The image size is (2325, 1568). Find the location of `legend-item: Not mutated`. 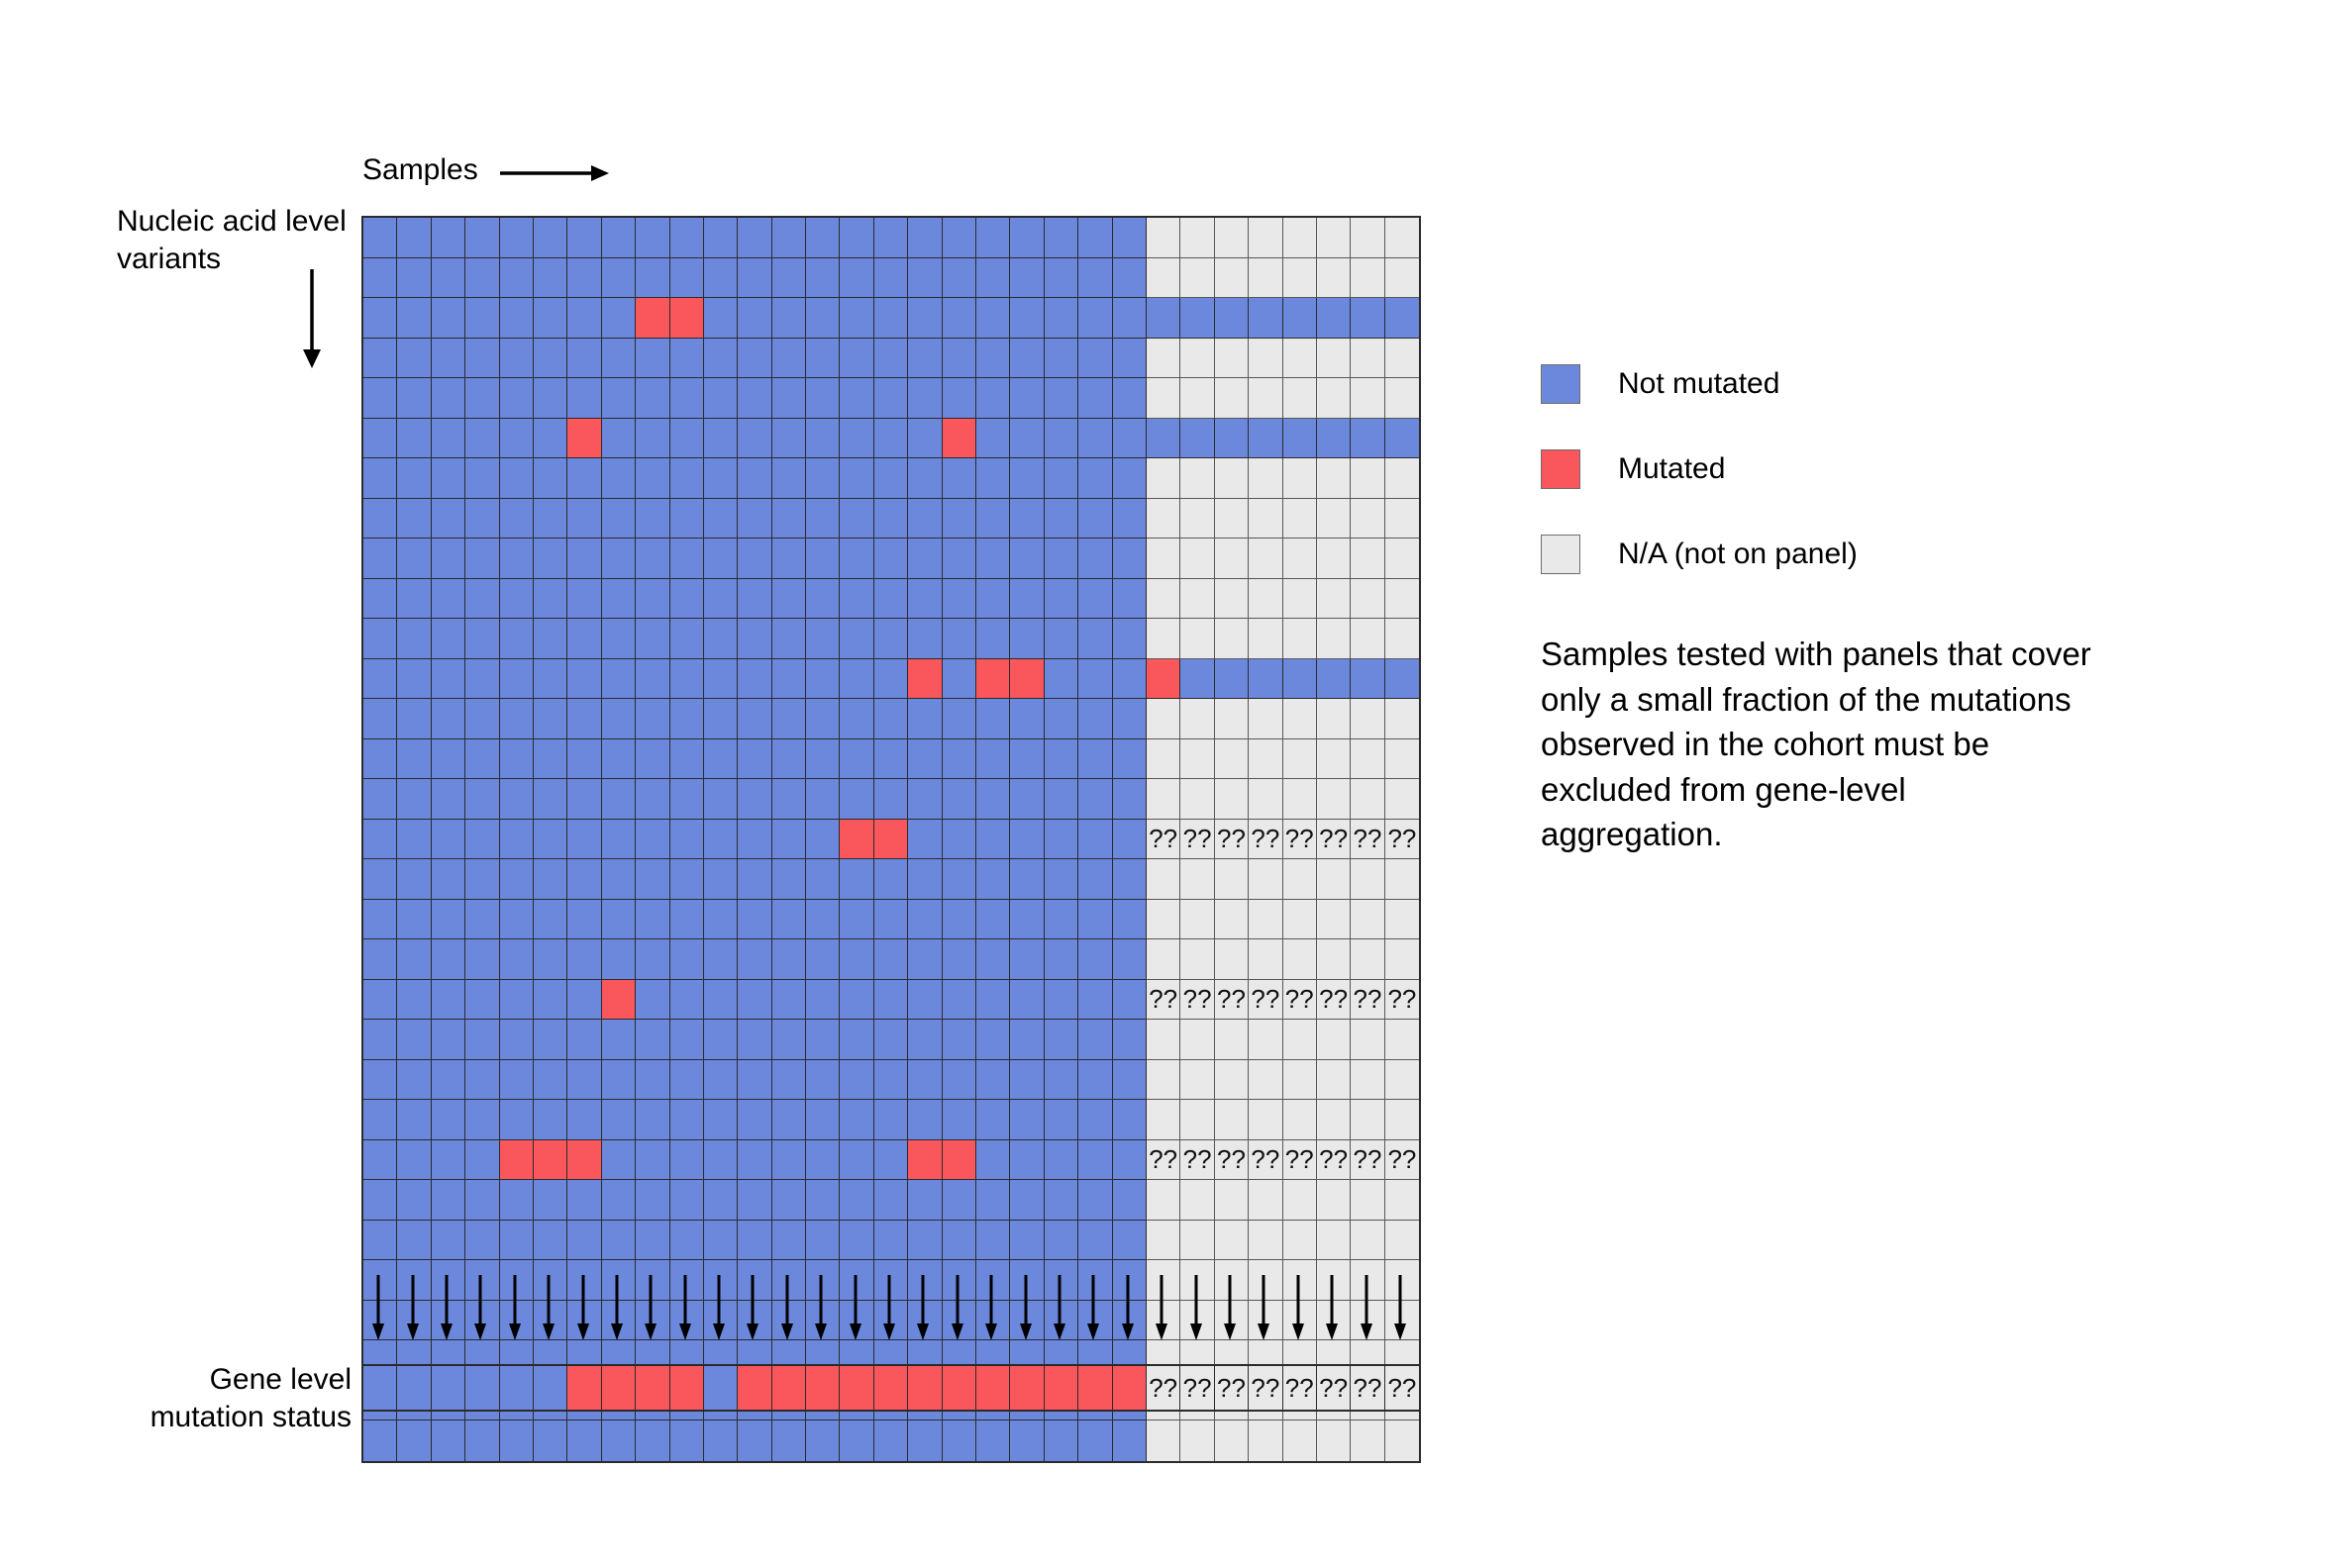

legend-item: Not mutated is located at coordinates (1699, 384).